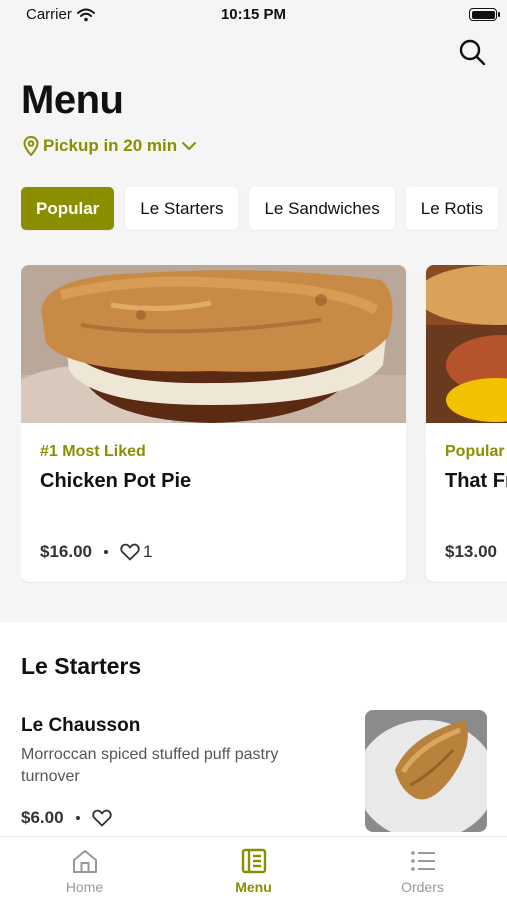 This screenshot has height=900, width=507. Describe the element at coordinates (452, 208) in the screenshot. I see `category-chip-rotis: Le Rotis` at that location.